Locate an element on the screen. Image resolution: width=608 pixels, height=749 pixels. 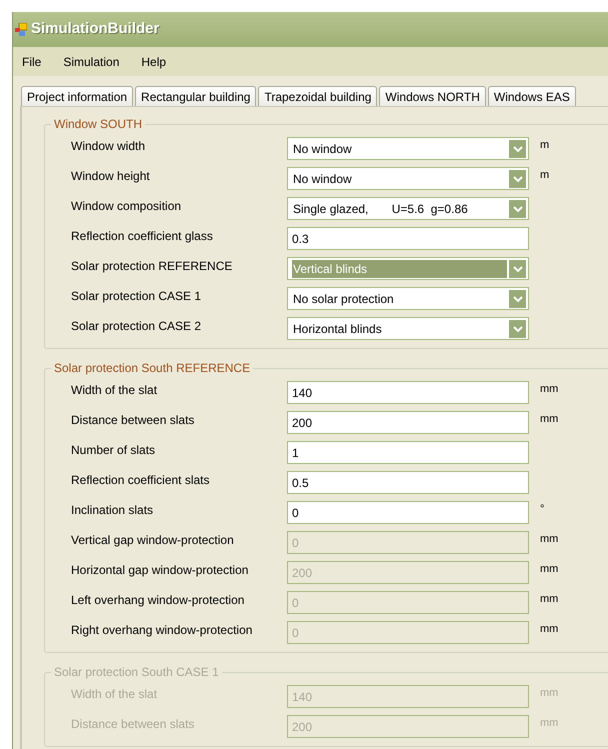
menu-item: Help is located at coordinates (153, 61).